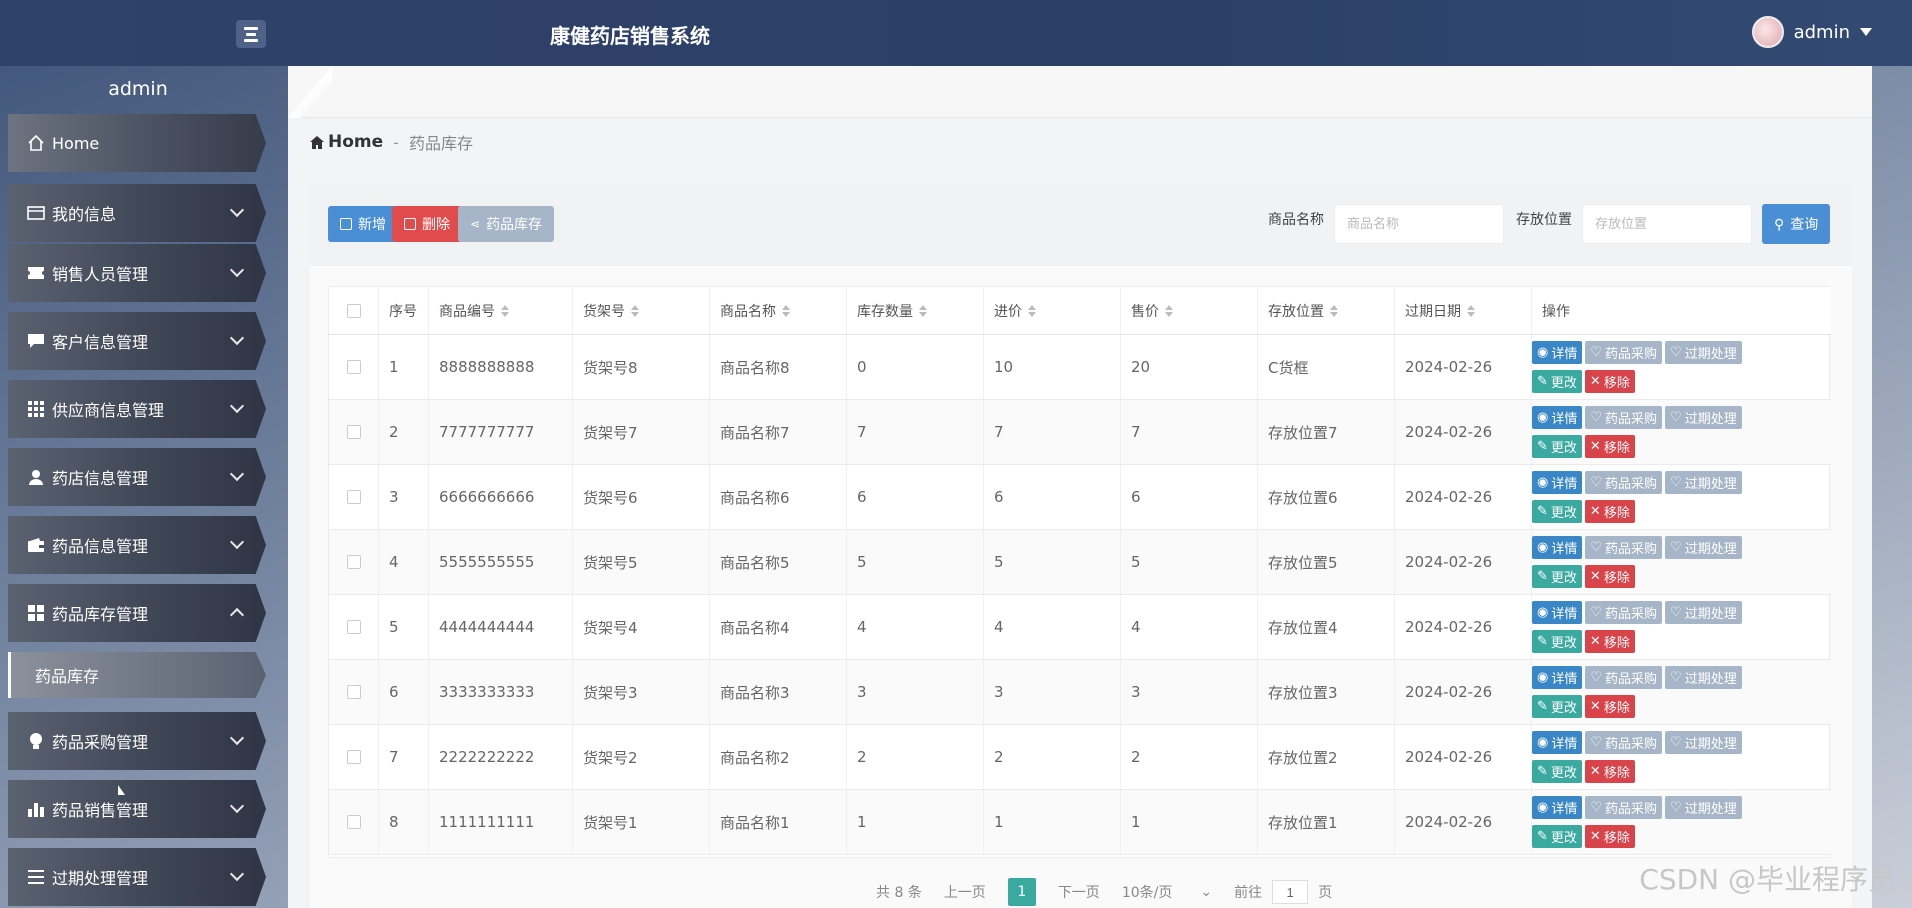  I want to click on sidebar-item-sales: 药品销售管理, so click(137, 809).